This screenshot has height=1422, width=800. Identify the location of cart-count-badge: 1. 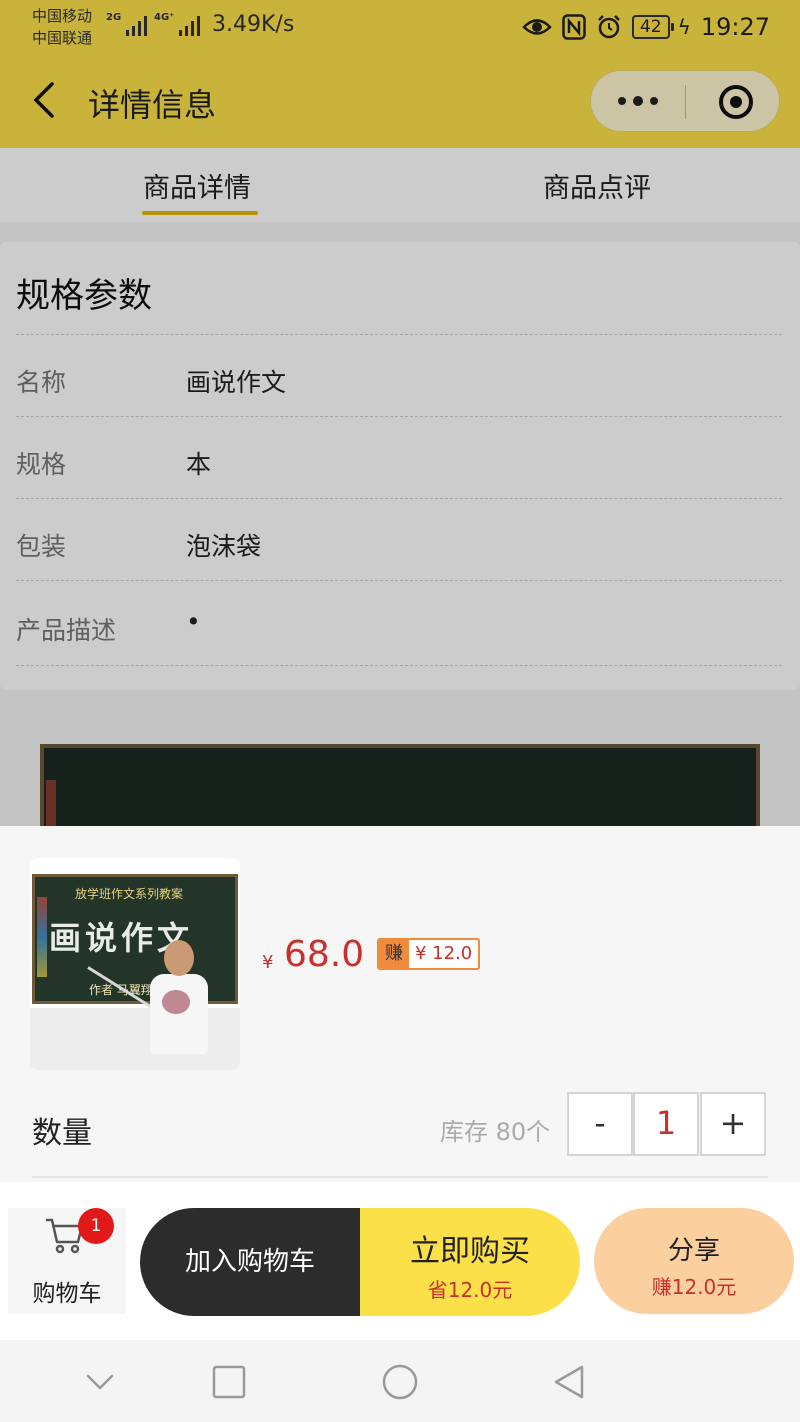
(96, 1226).